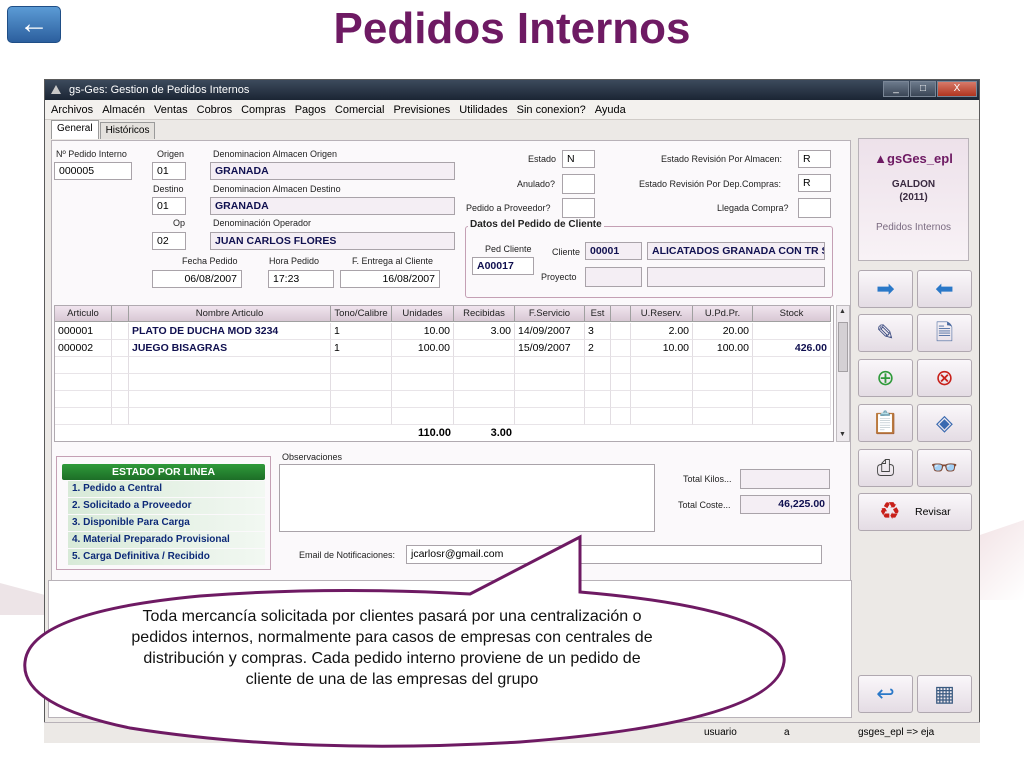  I want to click on print-button: ⎙, so click(885, 468).